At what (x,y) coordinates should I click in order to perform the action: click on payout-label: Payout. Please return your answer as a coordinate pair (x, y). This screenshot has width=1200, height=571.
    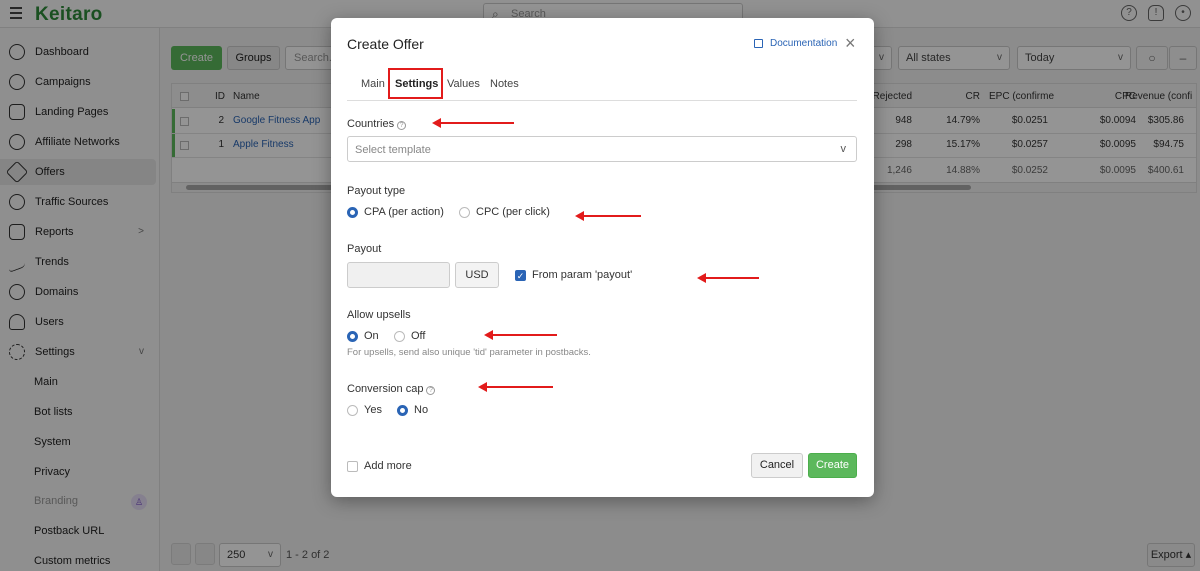
    Looking at the image, I should click on (364, 249).